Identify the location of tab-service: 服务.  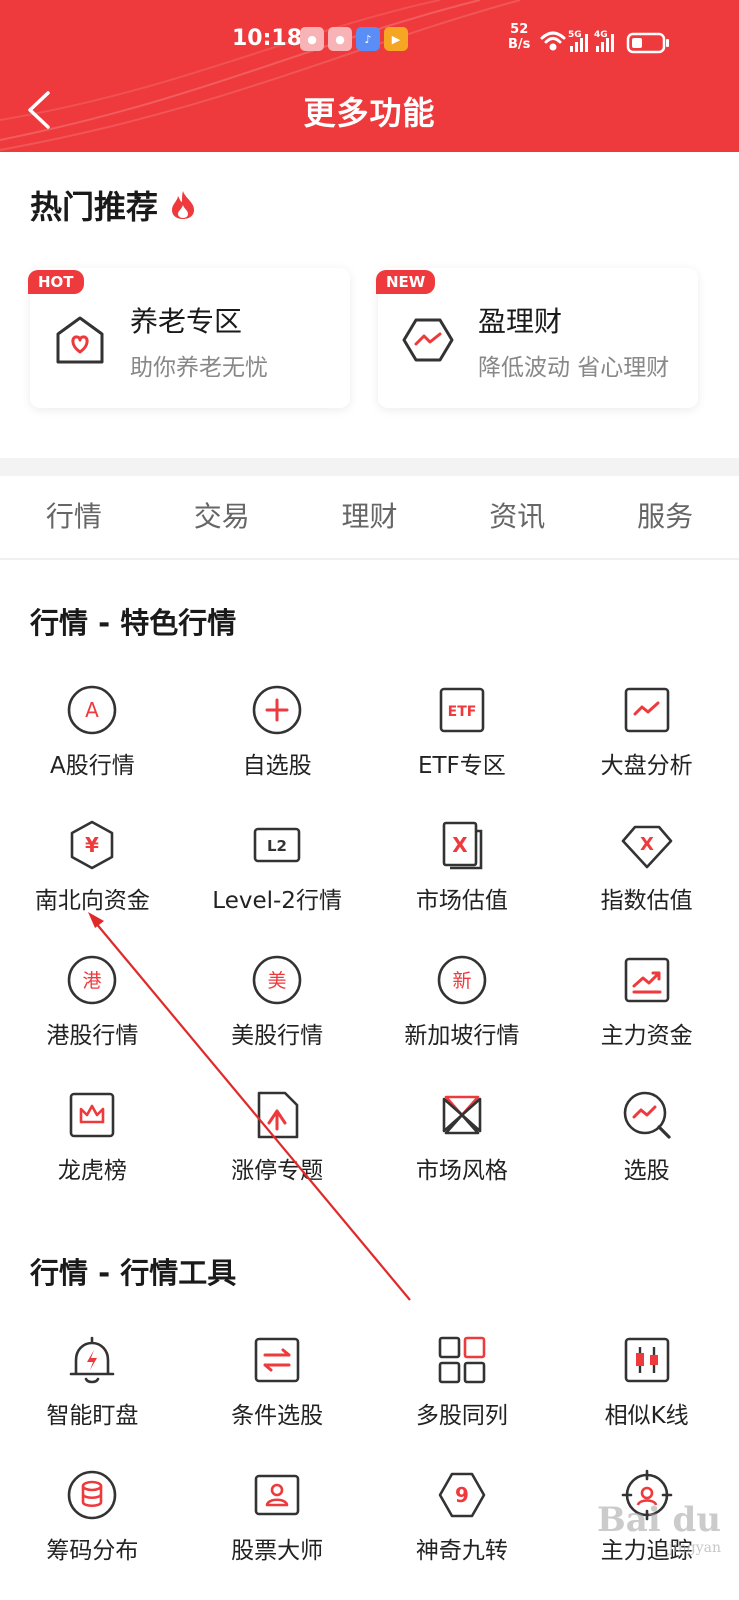
(665, 517).